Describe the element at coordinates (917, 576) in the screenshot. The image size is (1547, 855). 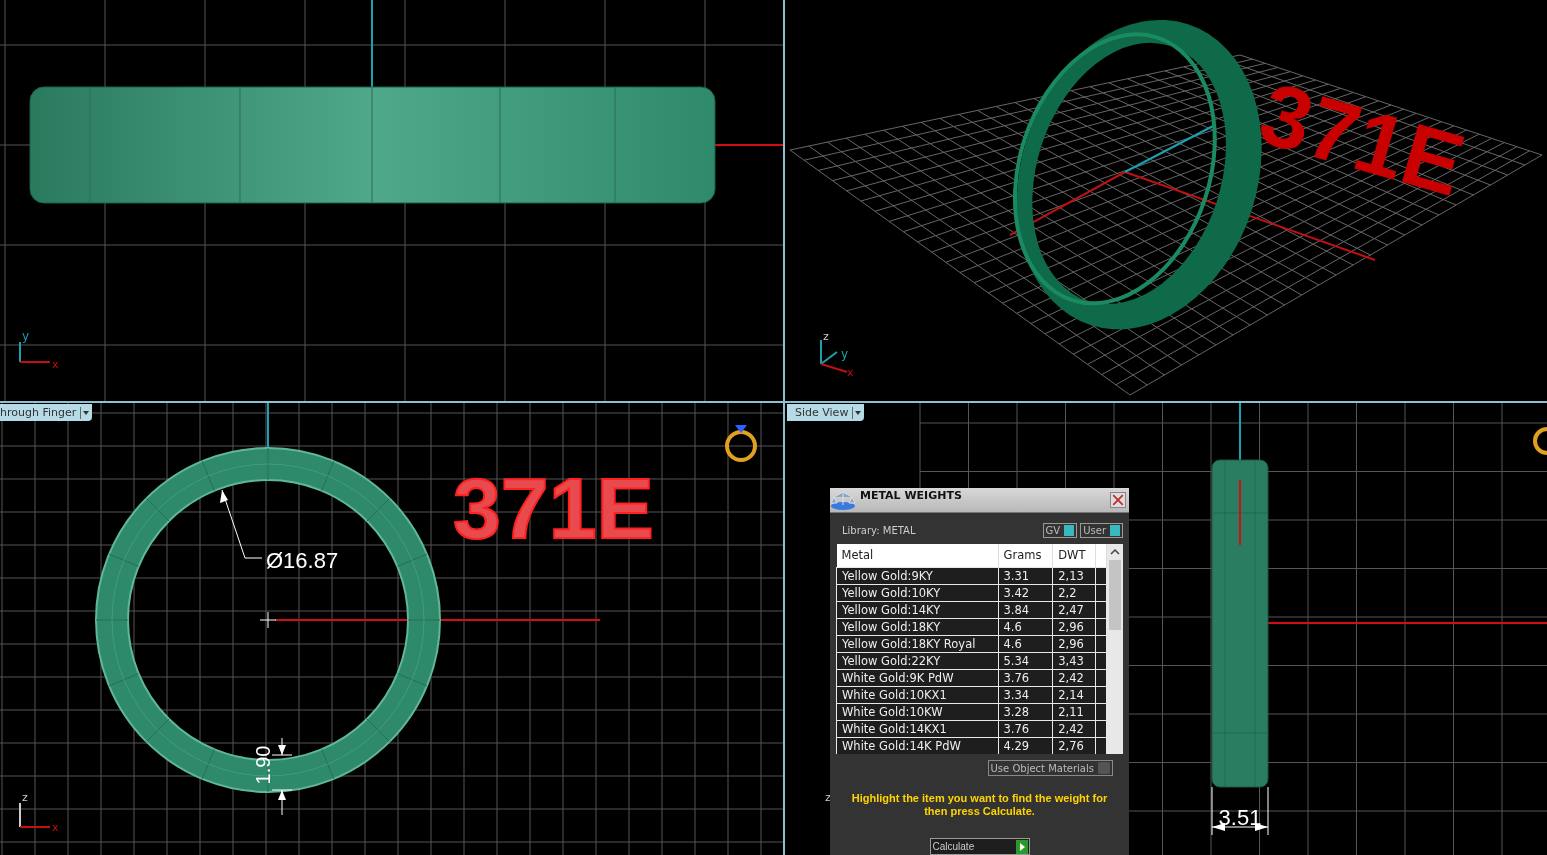
I see `table-cell: Yellow Gold:9KY` at that location.